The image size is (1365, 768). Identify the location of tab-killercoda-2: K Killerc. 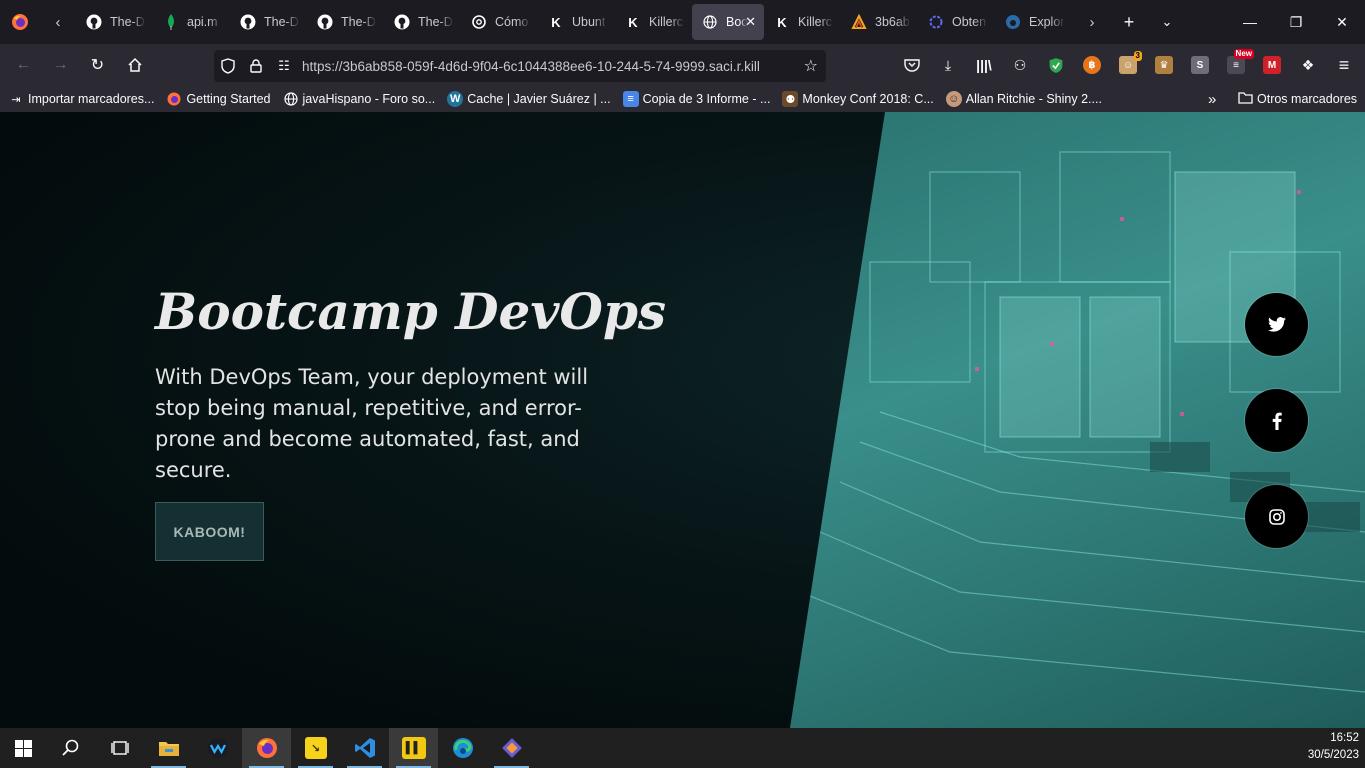
(802, 22).